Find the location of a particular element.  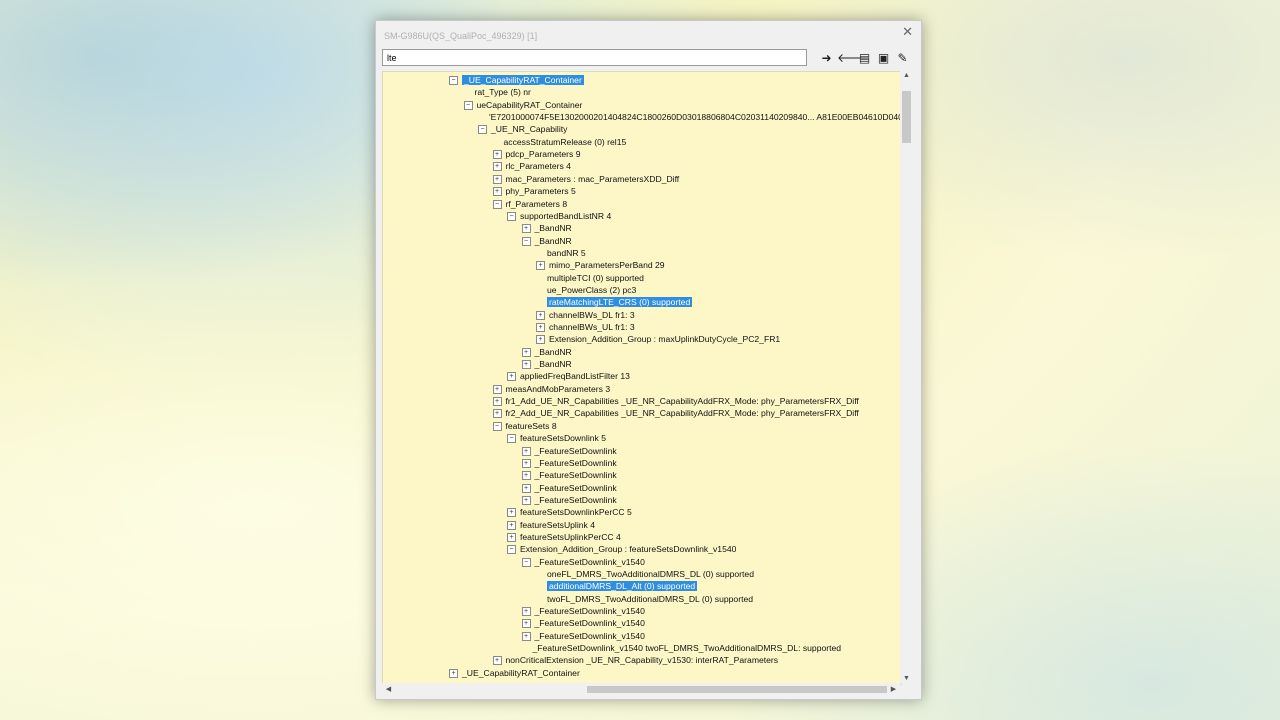

scroll-up-icon: ▲ is located at coordinates (906, 75).